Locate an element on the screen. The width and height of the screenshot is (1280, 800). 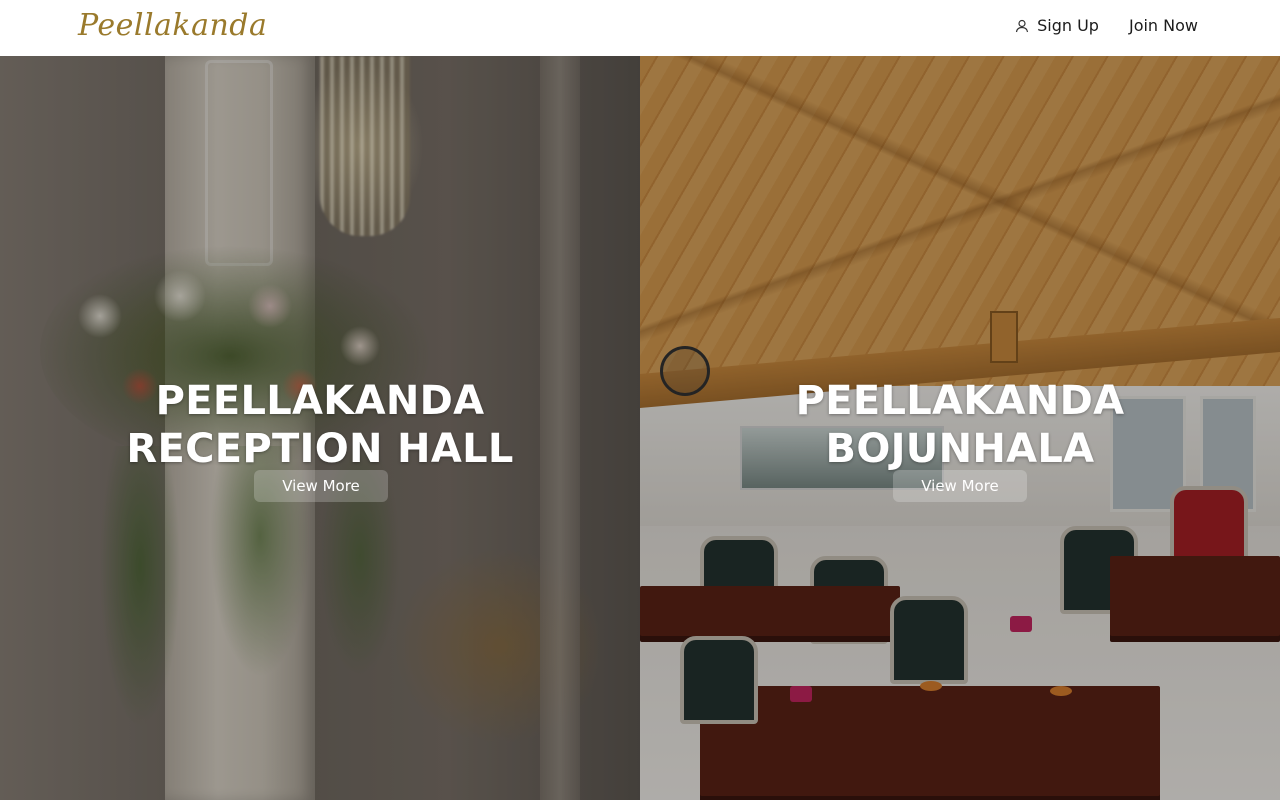
reception-hall-view-more-button: View More is located at coordinates (321, 486).